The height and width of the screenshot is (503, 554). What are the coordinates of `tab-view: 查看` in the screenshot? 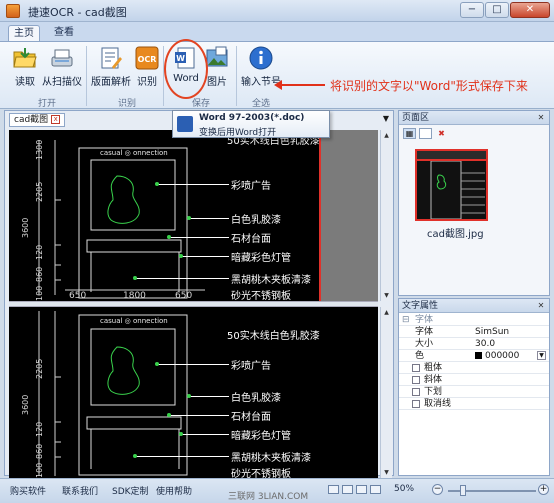 It's located at (64, 33).